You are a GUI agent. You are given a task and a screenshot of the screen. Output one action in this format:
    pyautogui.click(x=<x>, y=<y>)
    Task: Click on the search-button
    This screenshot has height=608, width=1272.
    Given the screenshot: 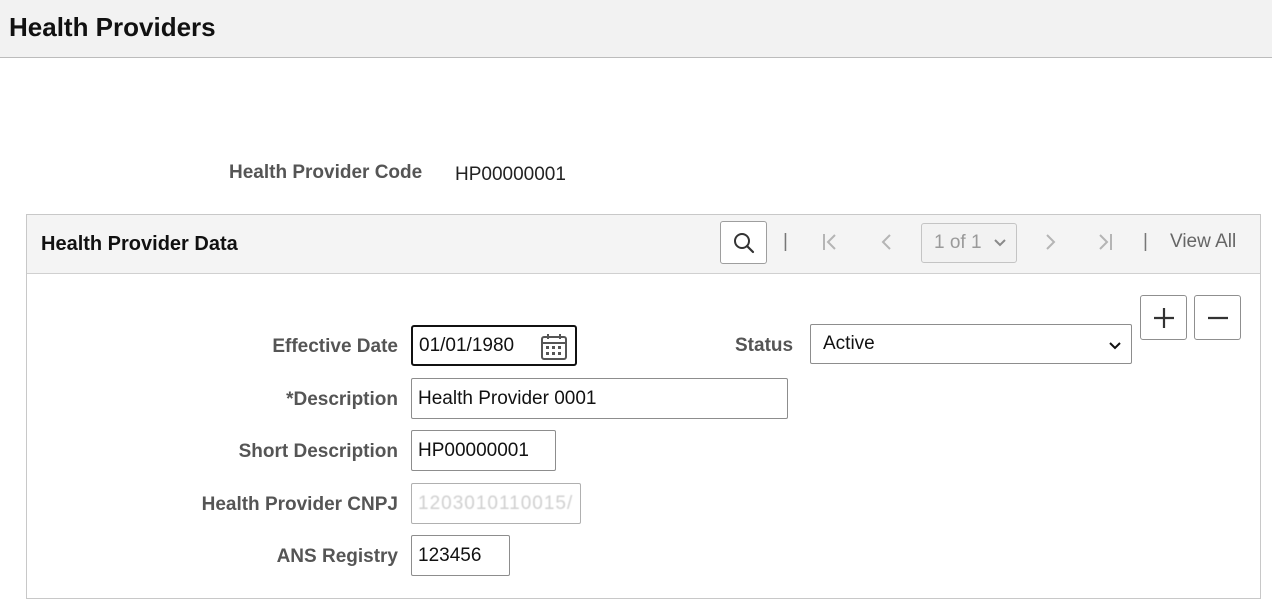 What is the action you would take?
    pyautogui.click(x=743, y=242)
    